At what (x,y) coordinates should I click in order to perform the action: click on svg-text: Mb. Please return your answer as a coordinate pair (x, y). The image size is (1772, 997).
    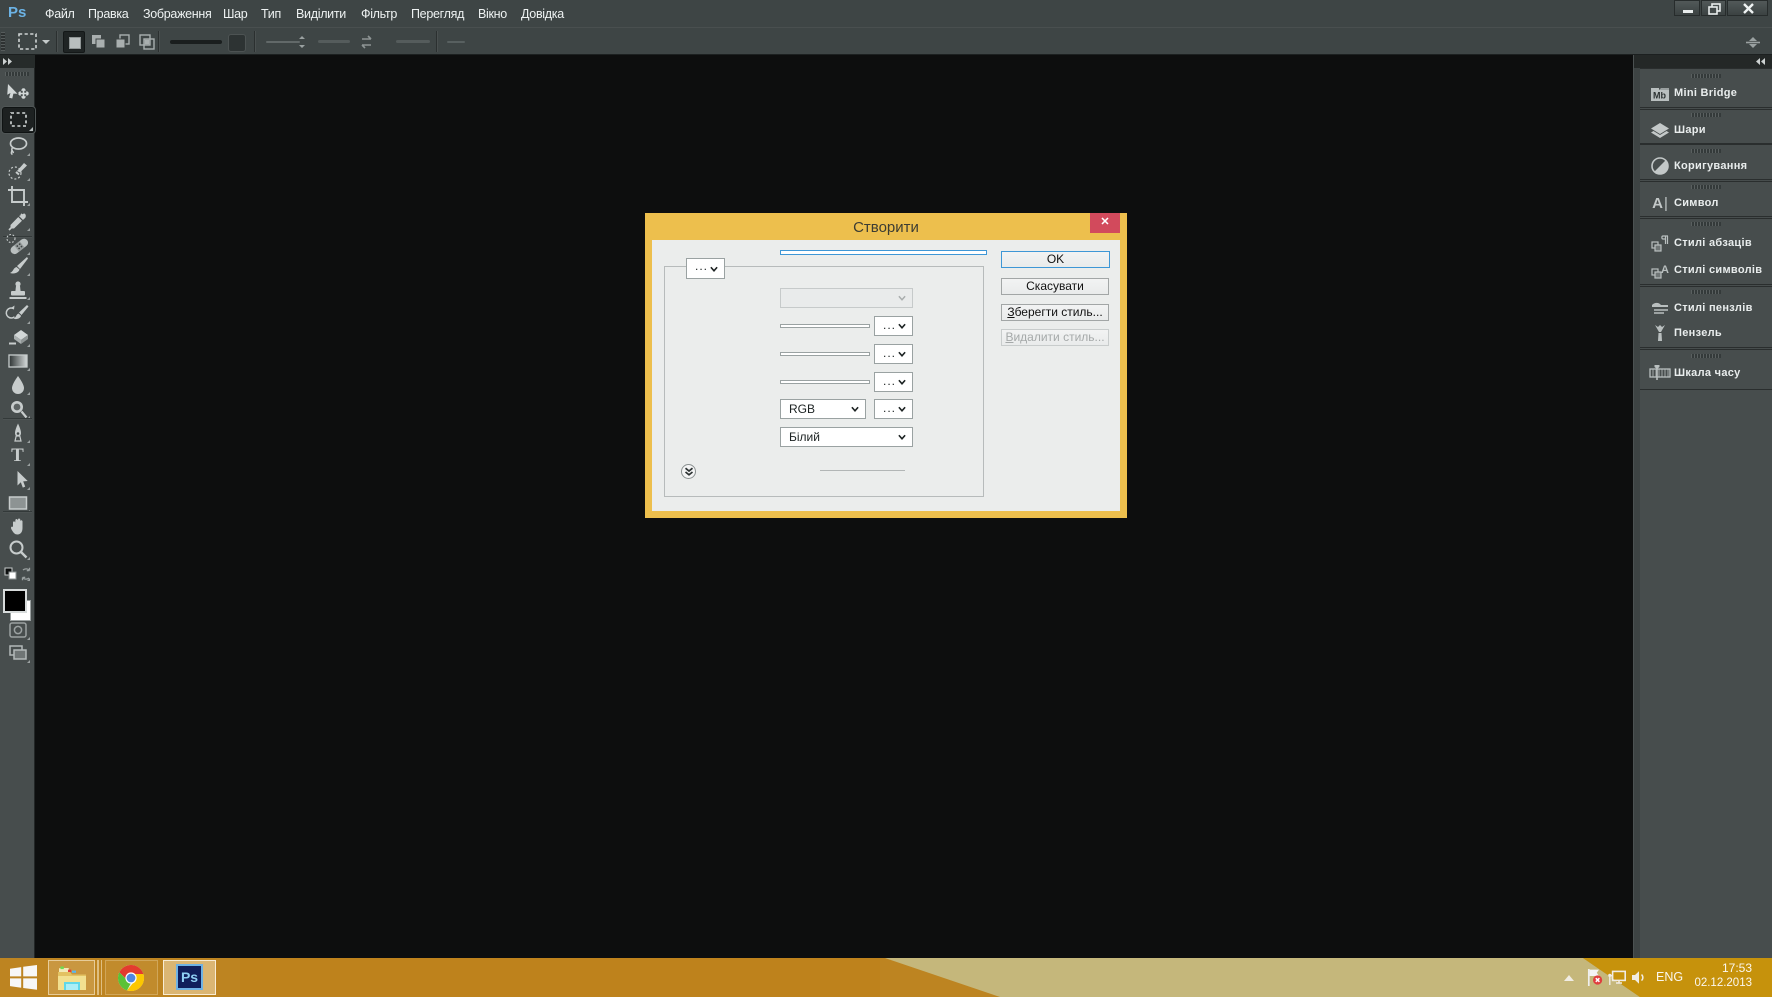
    Looking at the image, I should click on (1659, 95).